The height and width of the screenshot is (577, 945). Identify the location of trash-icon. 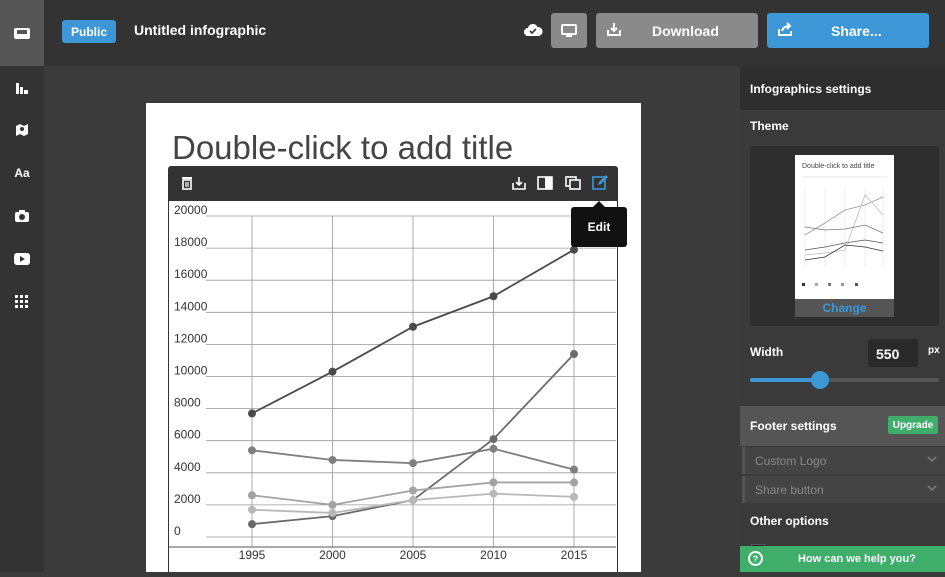
(187, 183).